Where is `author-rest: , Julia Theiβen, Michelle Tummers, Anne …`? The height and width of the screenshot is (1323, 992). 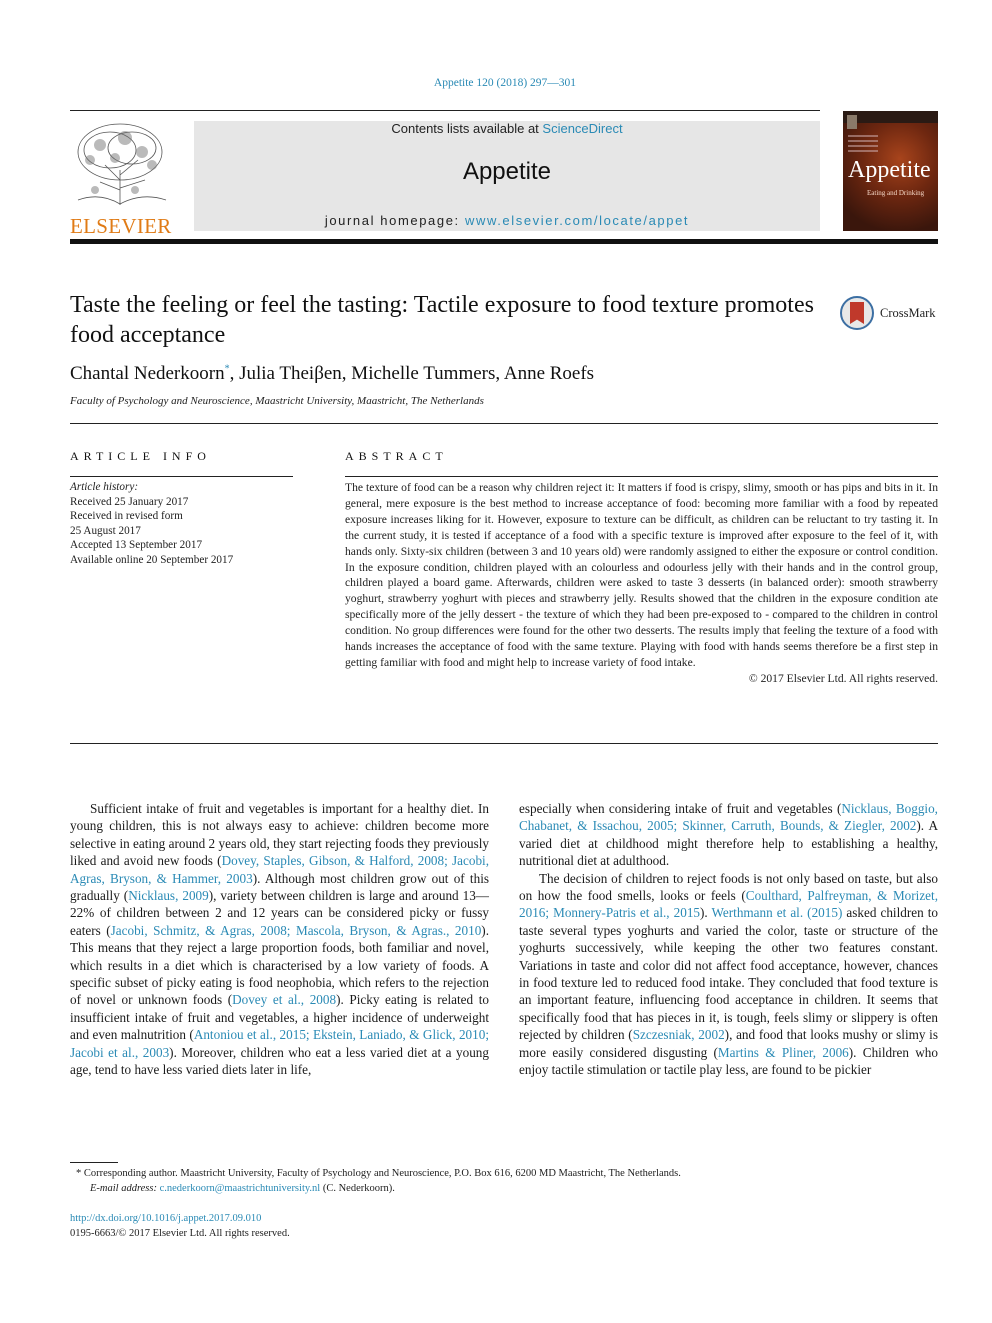
author-rest: , Julia Theiβen, Michelle Tummers, Anne … is located at coordinates (412, 373).